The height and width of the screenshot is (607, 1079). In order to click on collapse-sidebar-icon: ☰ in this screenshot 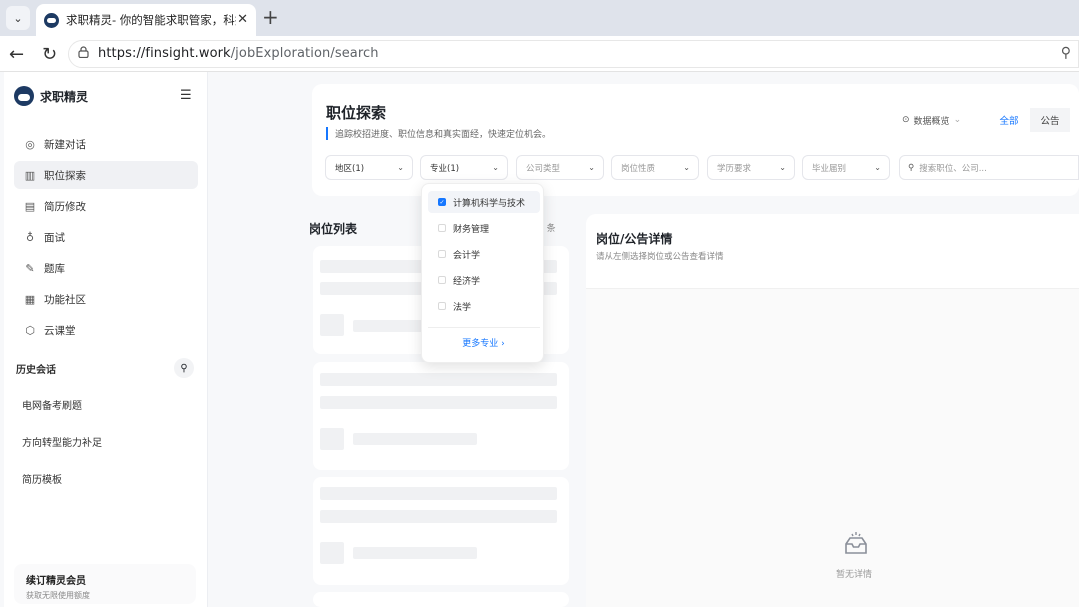, I will do `click(186, 95)`.